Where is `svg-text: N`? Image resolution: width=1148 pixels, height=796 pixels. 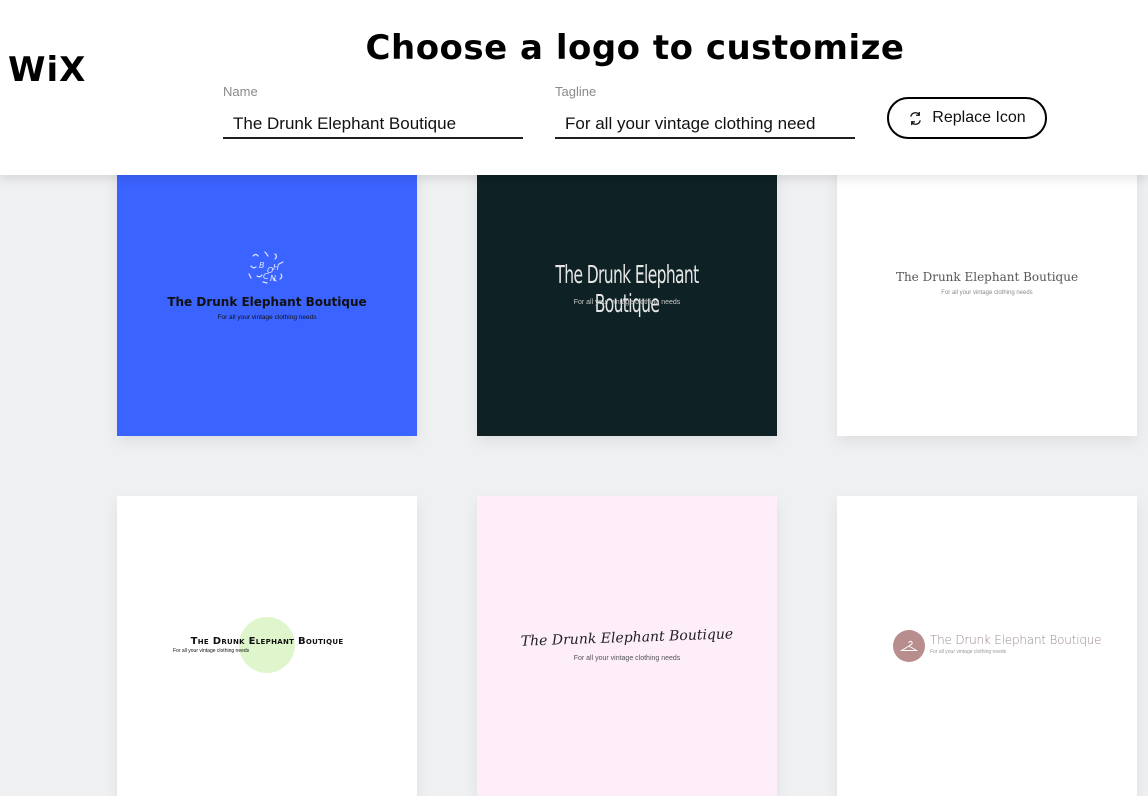 svg-text: N is located at coordinates (273, 278).